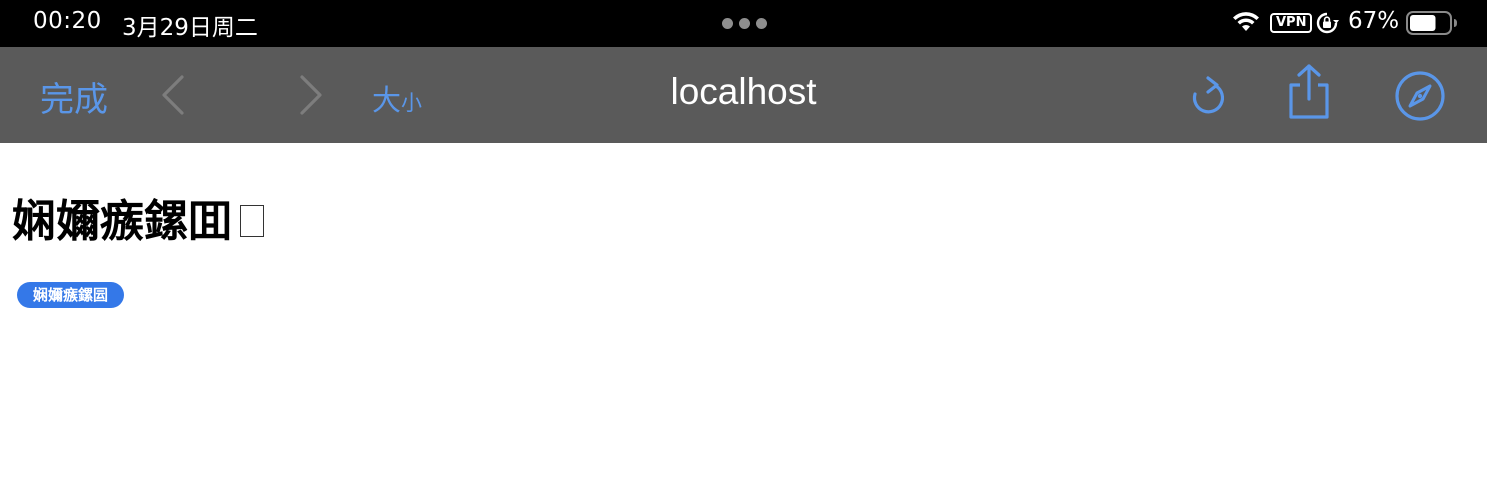 The height and width of the screenshot is (494, 1487). Describe the element at coordinates (1431, 23) in the screenshot. I see `battery-icon` at that location.